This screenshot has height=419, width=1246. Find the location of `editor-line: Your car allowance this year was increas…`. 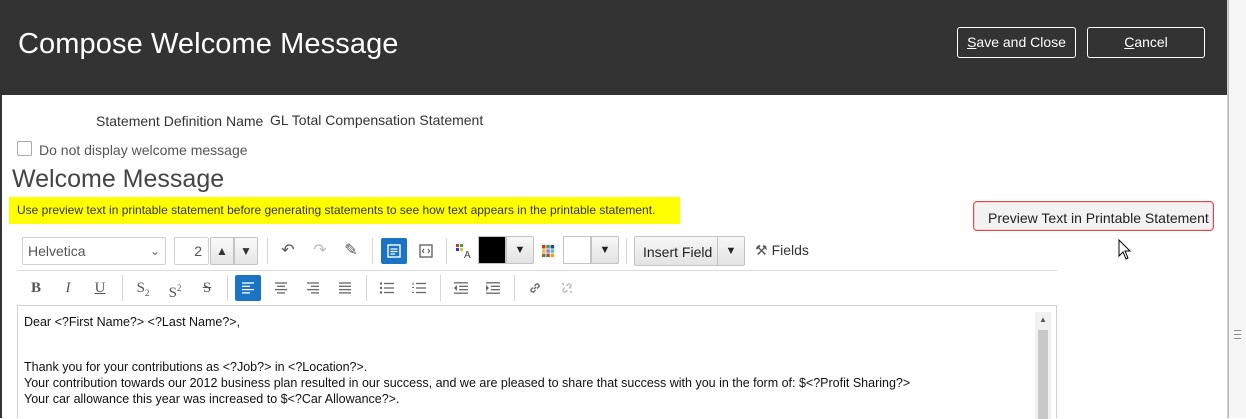

editor-line: Your car allowance this year was increas… is located at coordinates (211, 399).